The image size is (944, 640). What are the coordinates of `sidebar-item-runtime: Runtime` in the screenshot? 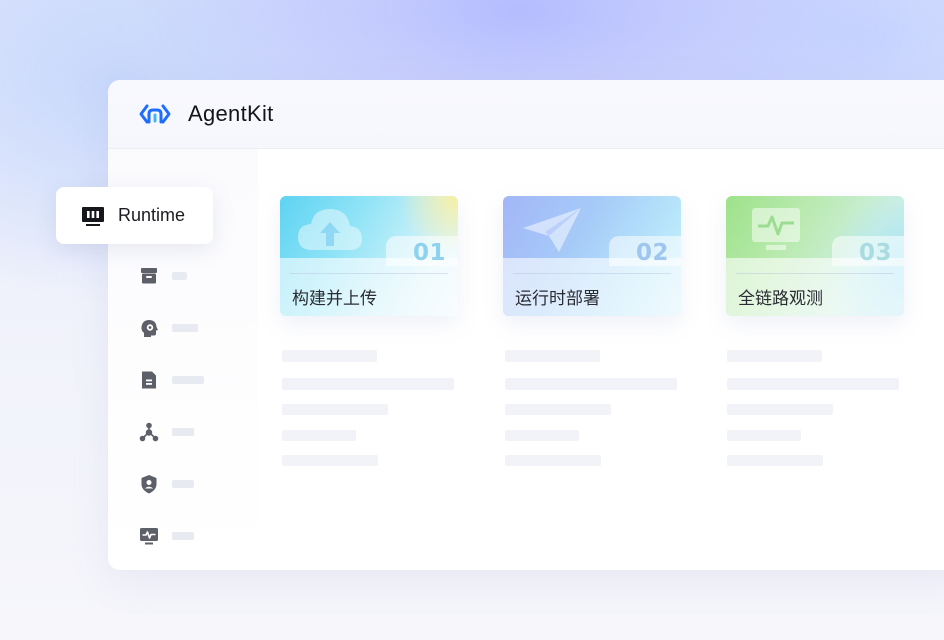 It's located at (134, 215).